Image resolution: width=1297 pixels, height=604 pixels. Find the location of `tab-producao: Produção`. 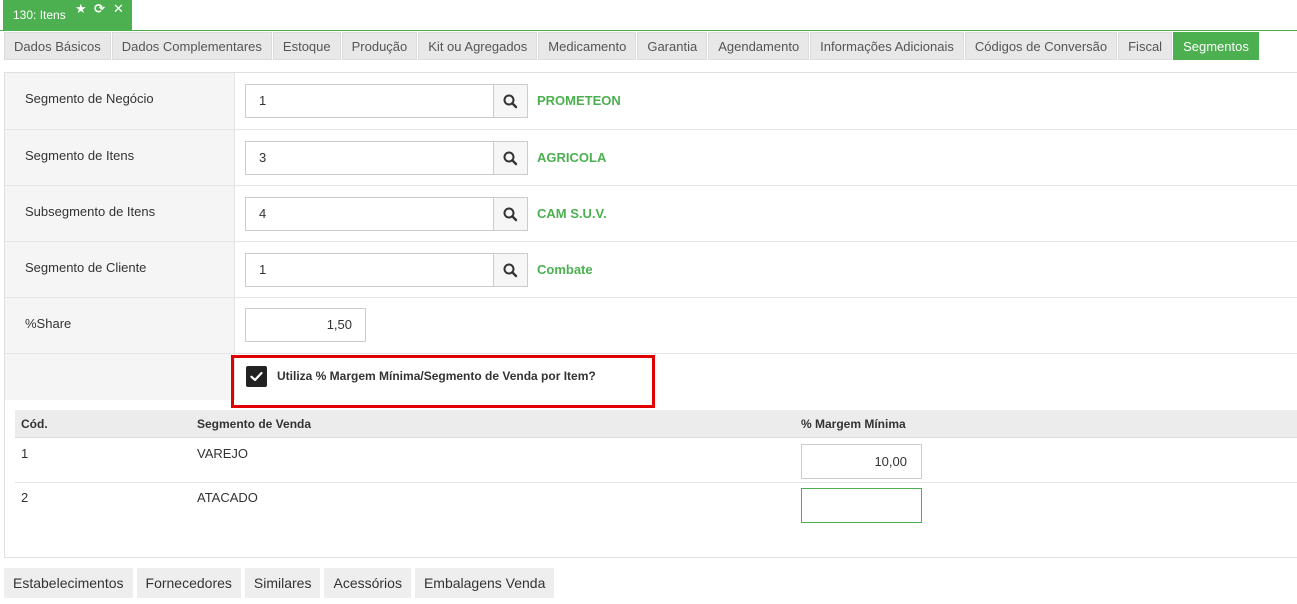

tab-producao: Produção is located at coordinates (379, 46).